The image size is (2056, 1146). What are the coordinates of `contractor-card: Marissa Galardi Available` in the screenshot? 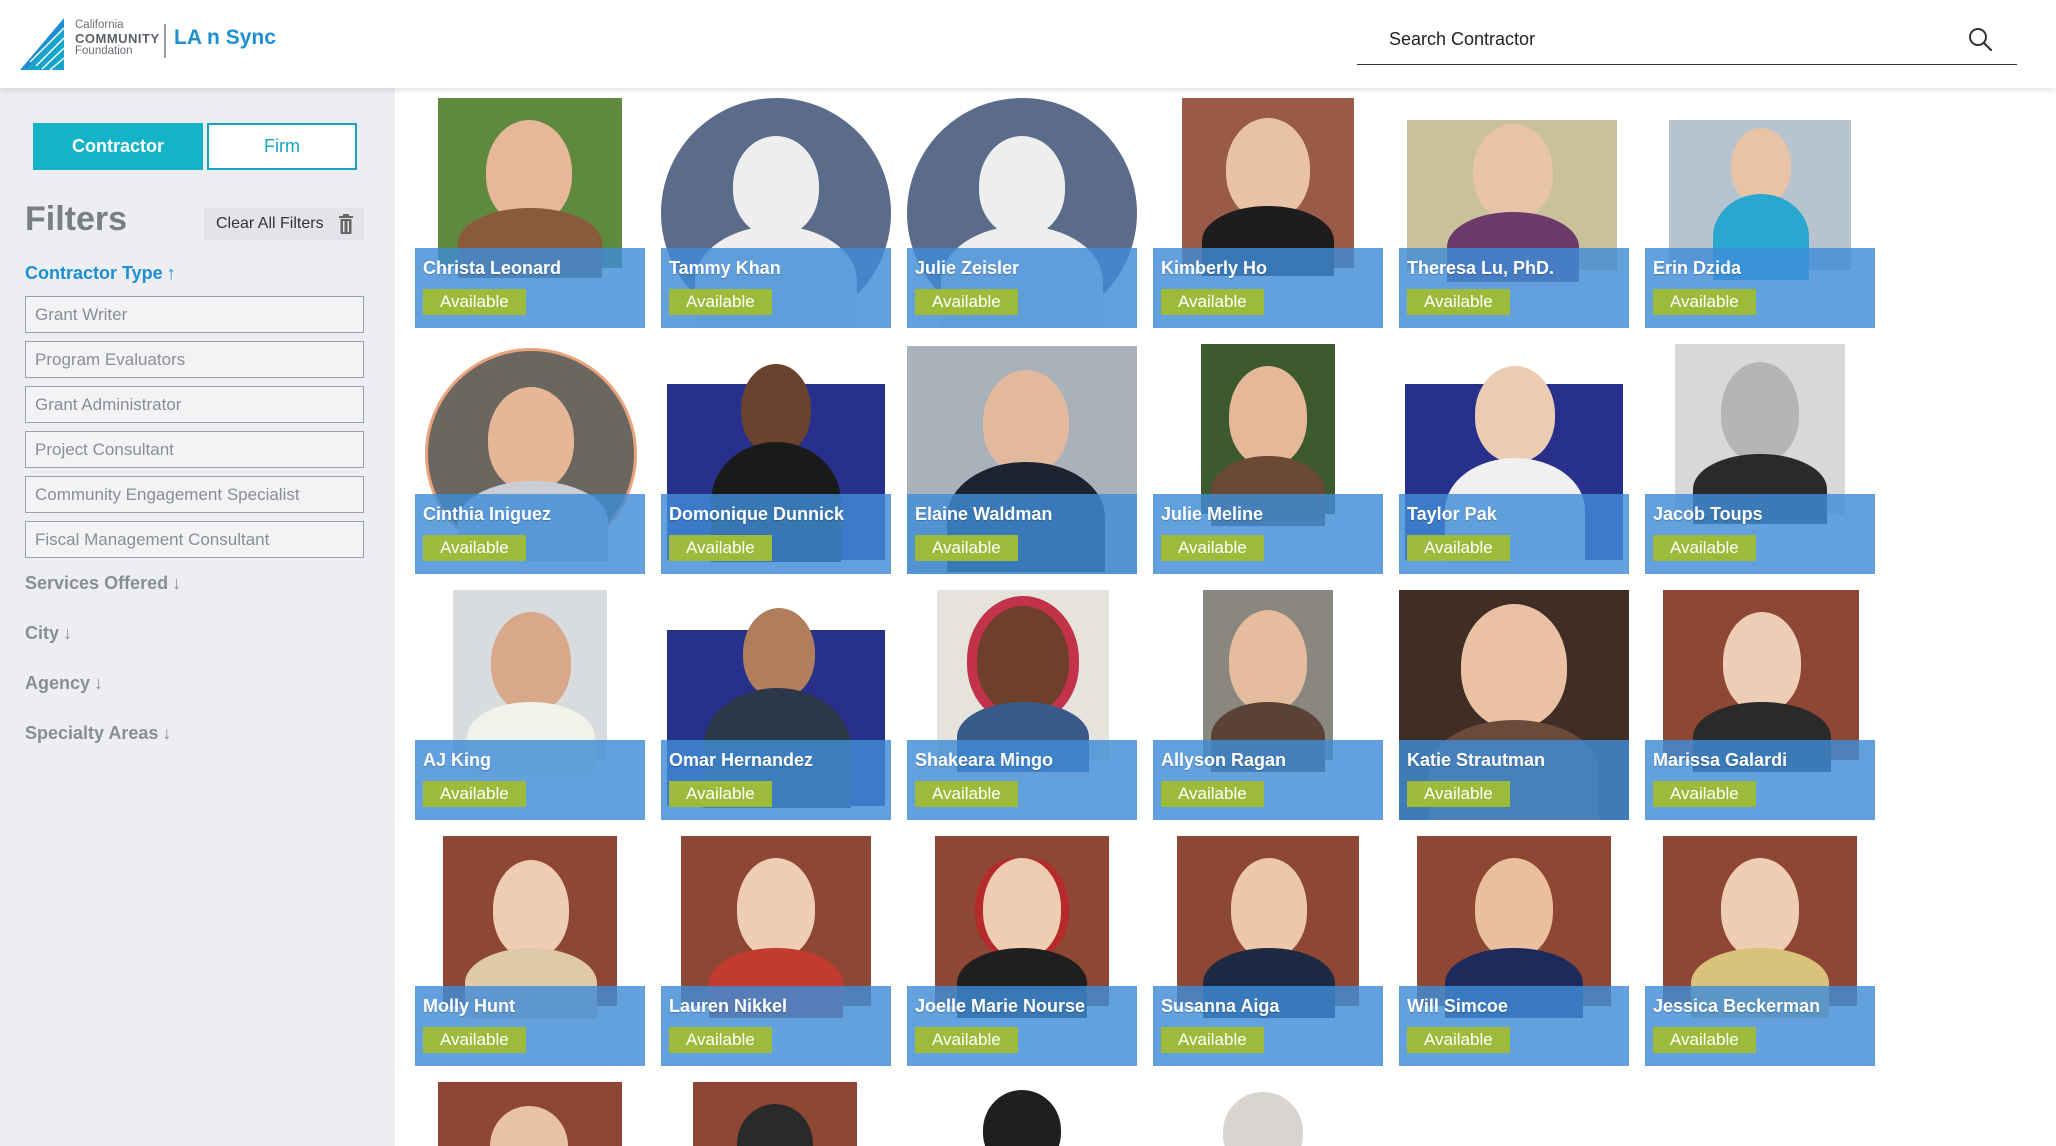 It's located at (1760, 705).